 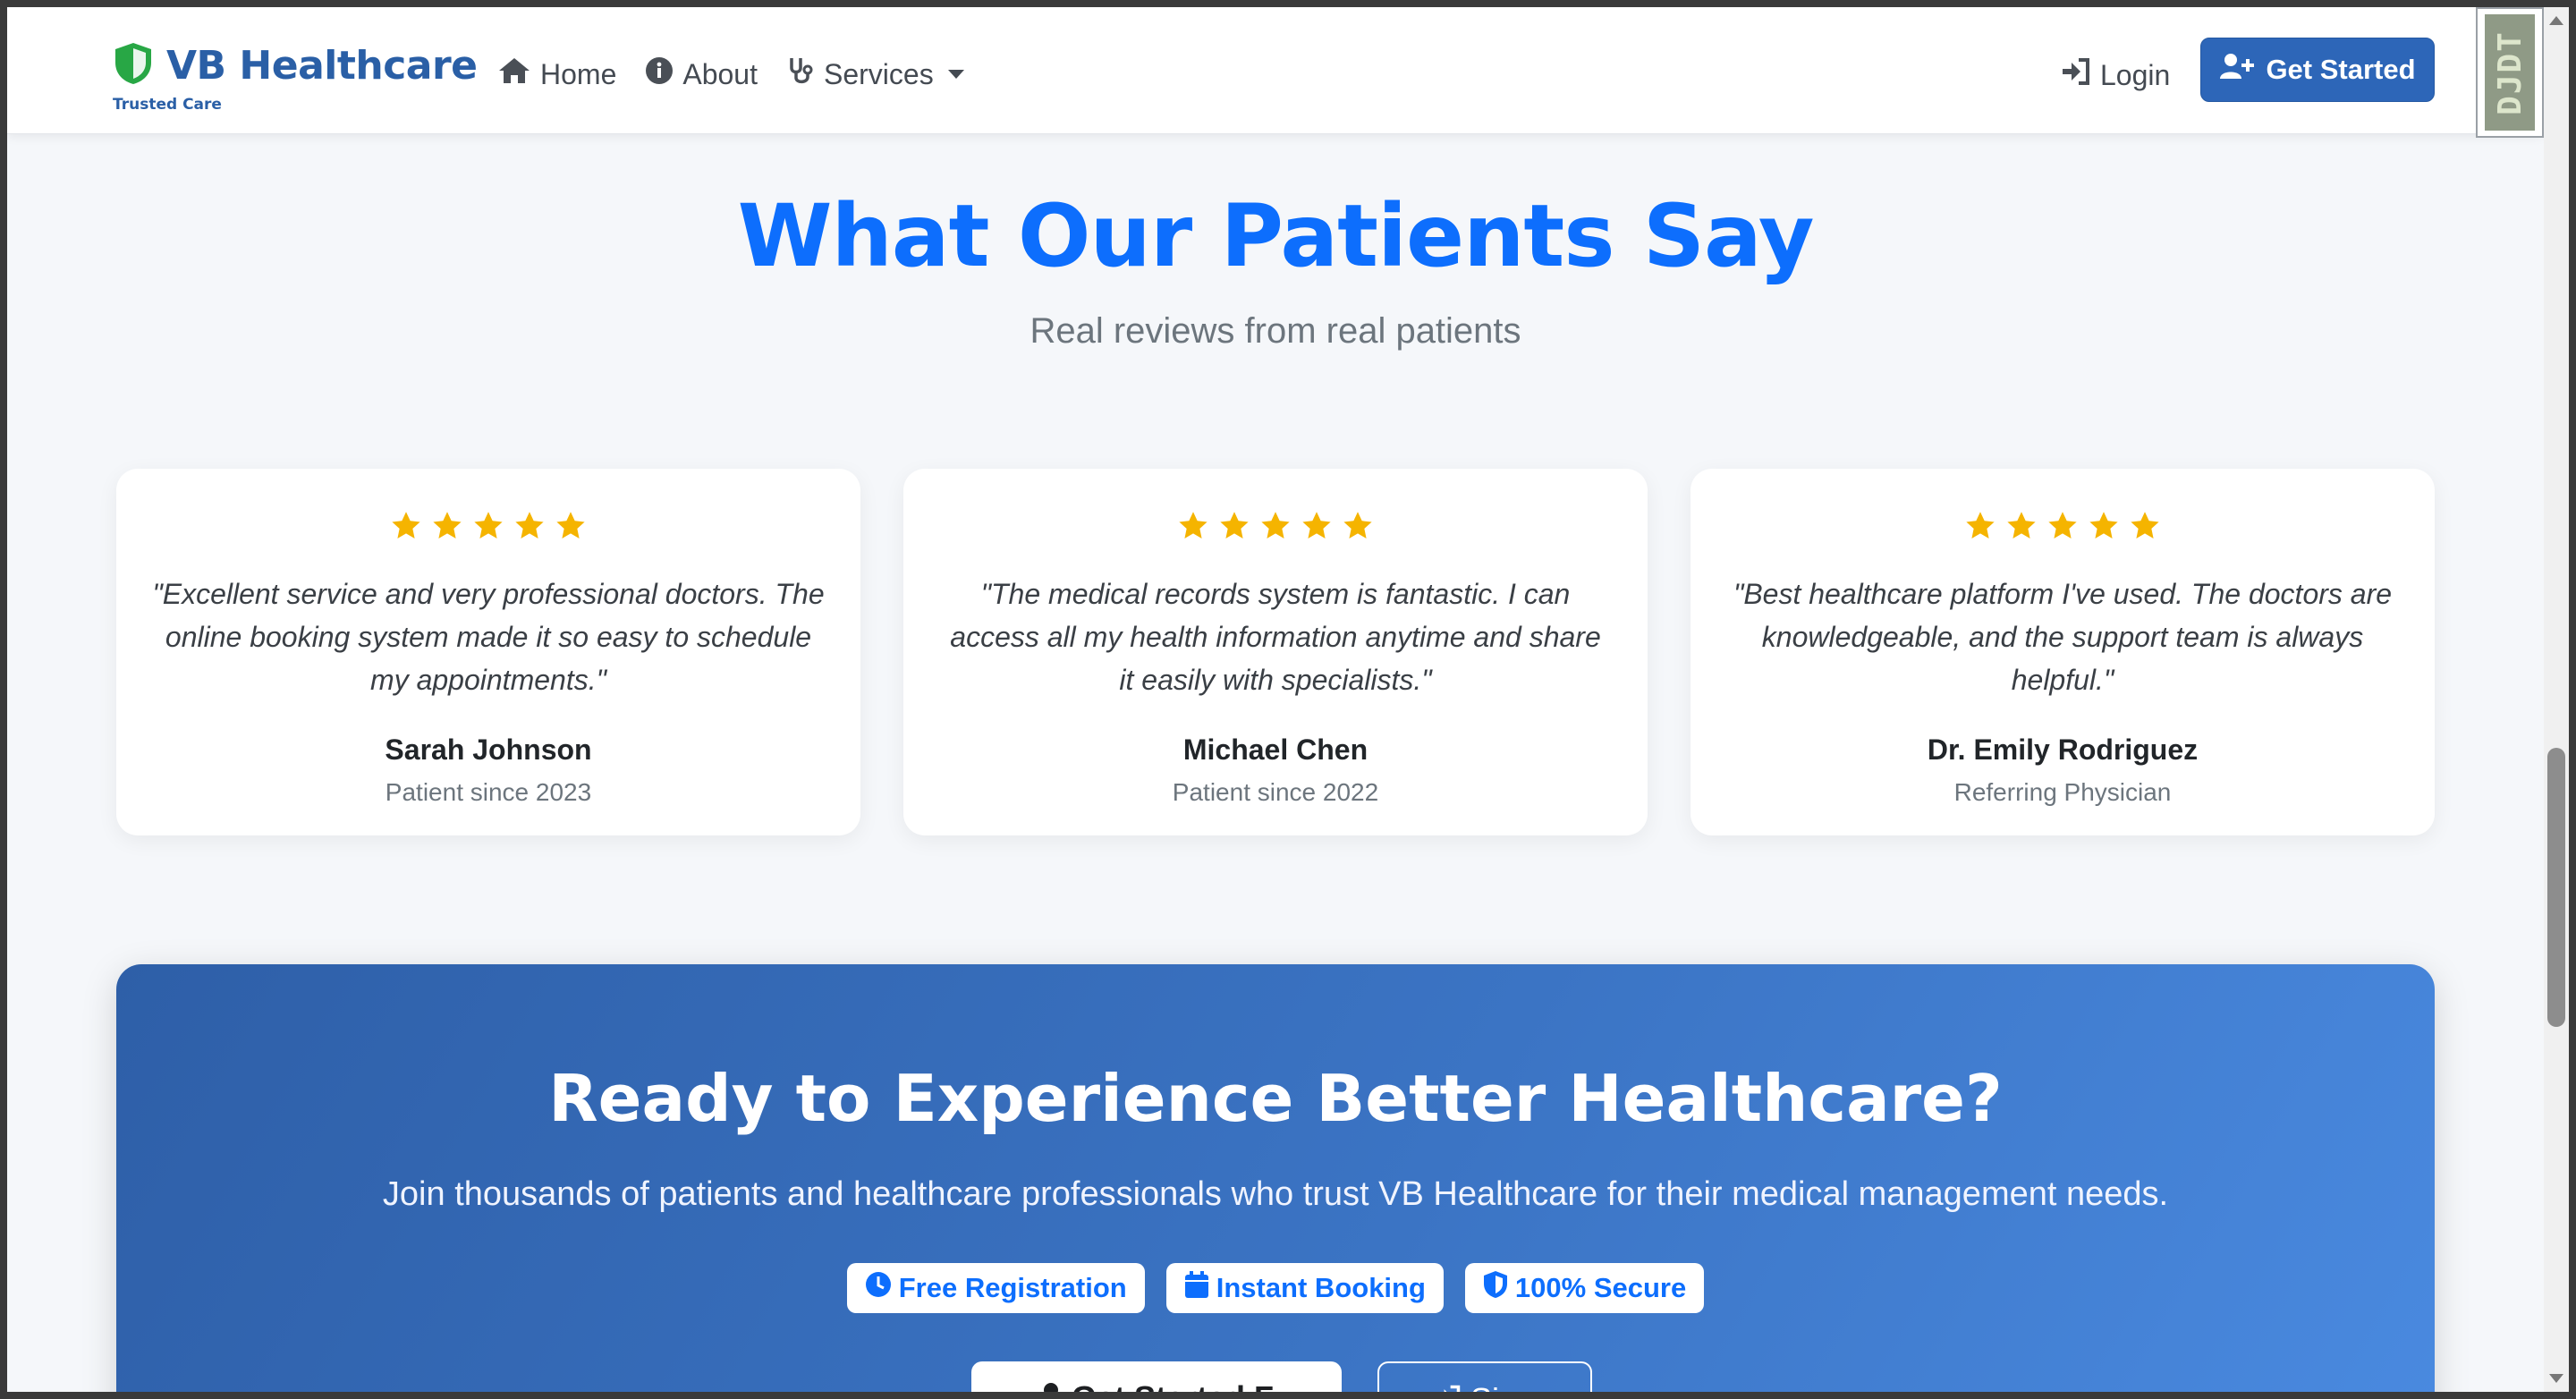 What do you see at coordinates (2556, 699) in the screenshot?
I see `page-scrollbar` at bounding box center [2556, 699].